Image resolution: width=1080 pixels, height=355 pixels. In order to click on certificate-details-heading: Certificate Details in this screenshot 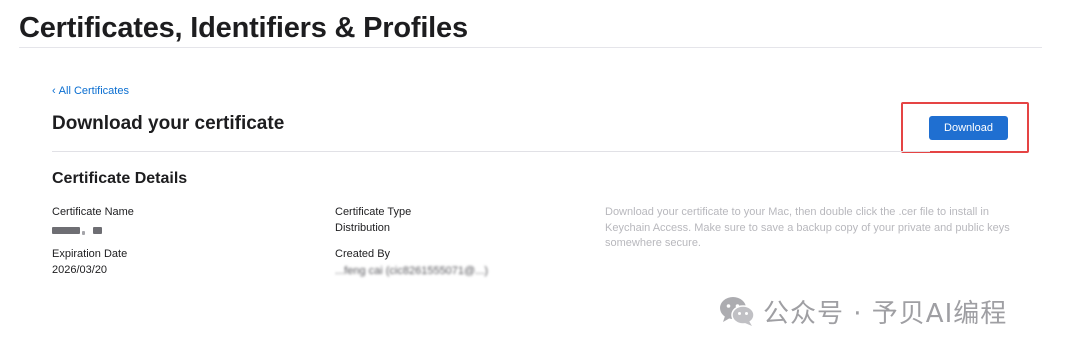, I will do `click(120, 178)`.